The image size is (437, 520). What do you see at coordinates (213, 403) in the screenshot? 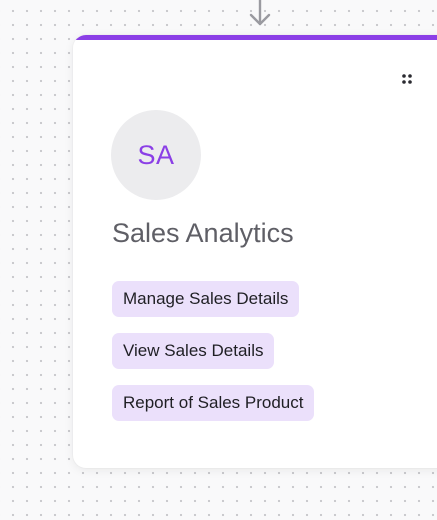
I see `action-tag-report-of-sales-product: Report of Sales Product` at bounding box center [213, 403].